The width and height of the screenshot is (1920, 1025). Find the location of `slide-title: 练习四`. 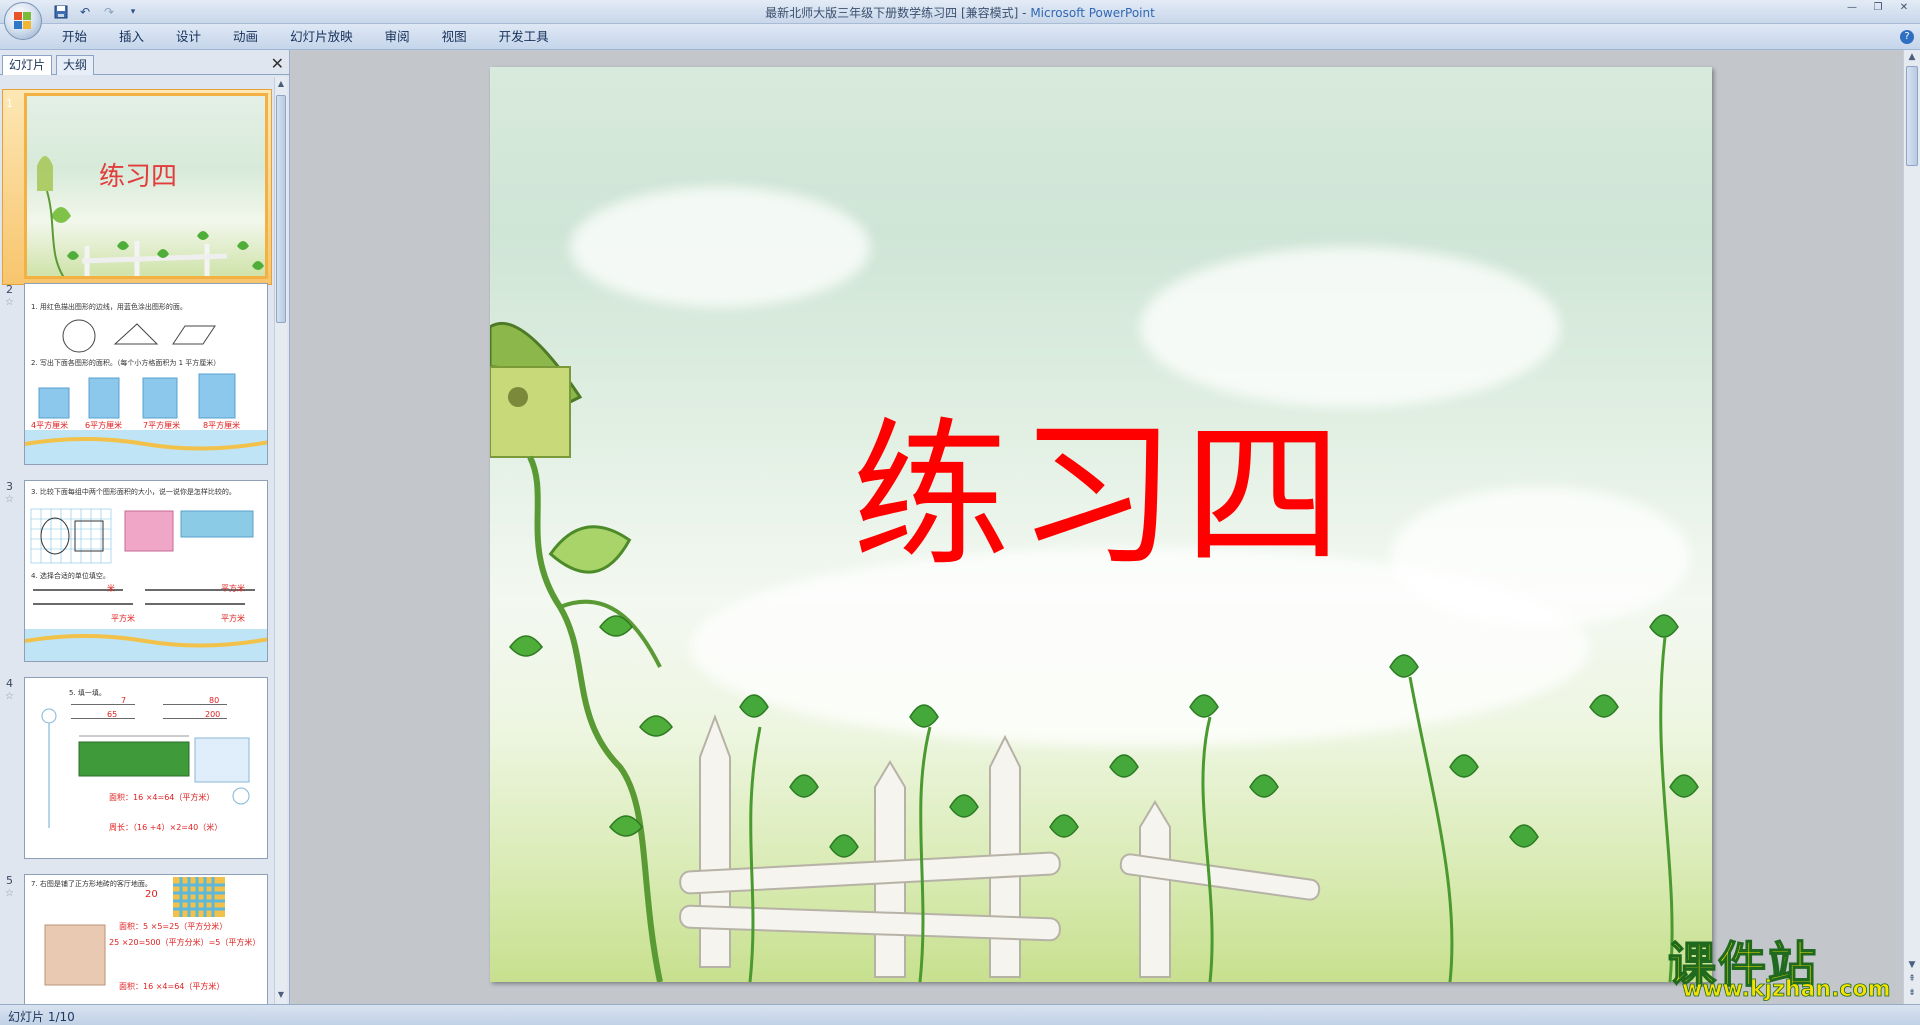

slide-title: 练习四 is located at coordinates (1101, 481).